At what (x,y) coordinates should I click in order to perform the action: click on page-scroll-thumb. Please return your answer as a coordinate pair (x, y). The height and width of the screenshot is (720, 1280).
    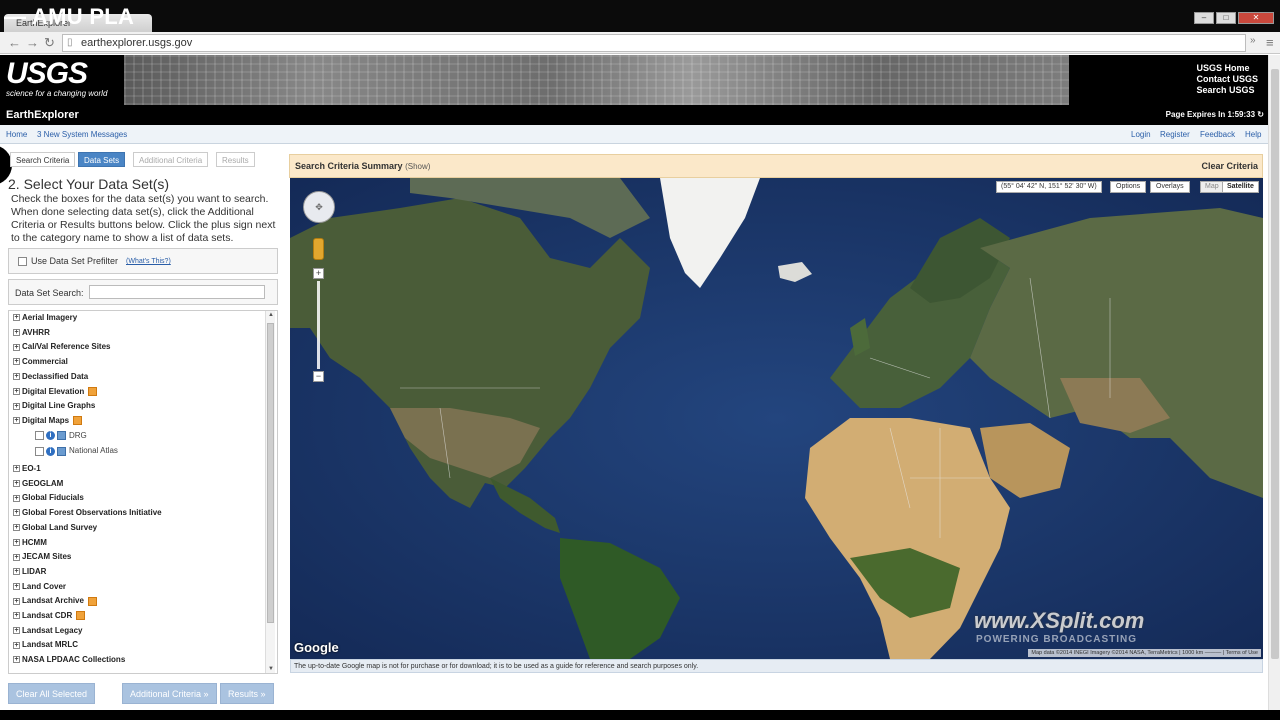
    Looking at the image, I should click on (1275, 364).